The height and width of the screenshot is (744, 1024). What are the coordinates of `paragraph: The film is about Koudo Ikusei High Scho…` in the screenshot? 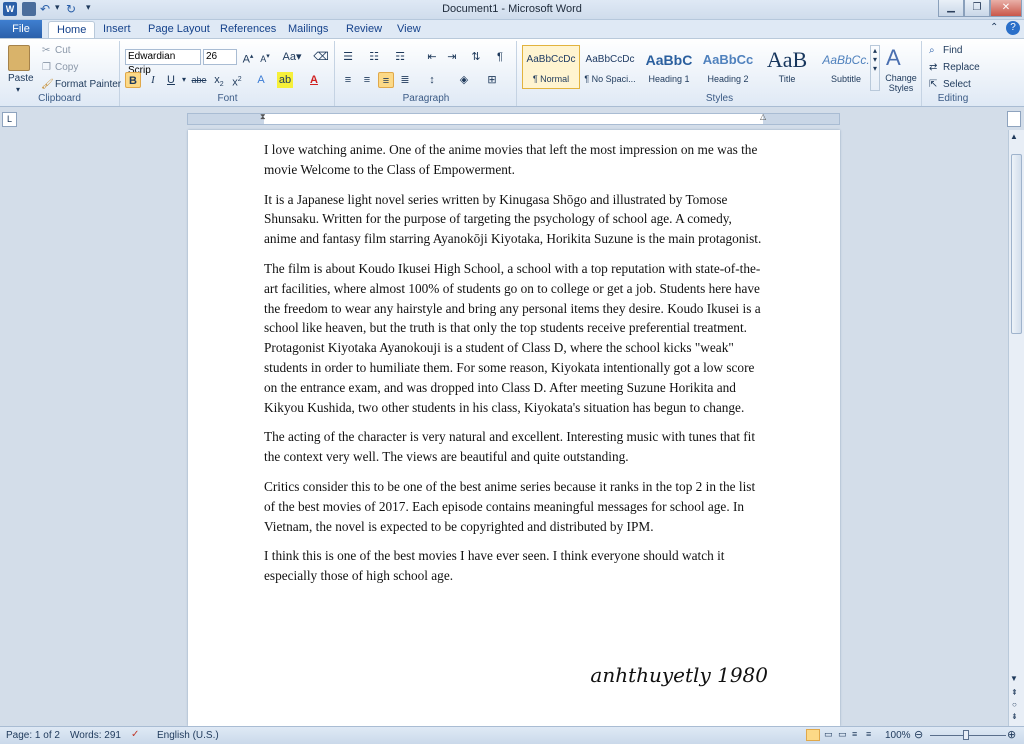 It's located at (514, 338).